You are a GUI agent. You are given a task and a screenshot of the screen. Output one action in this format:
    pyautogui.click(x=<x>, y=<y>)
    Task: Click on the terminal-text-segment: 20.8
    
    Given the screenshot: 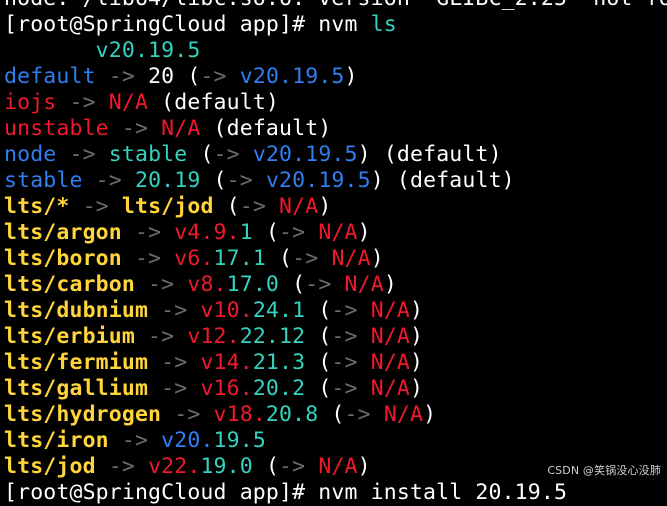 What is the action you would take?
    pyautogui.click(x=292, y=414)
    